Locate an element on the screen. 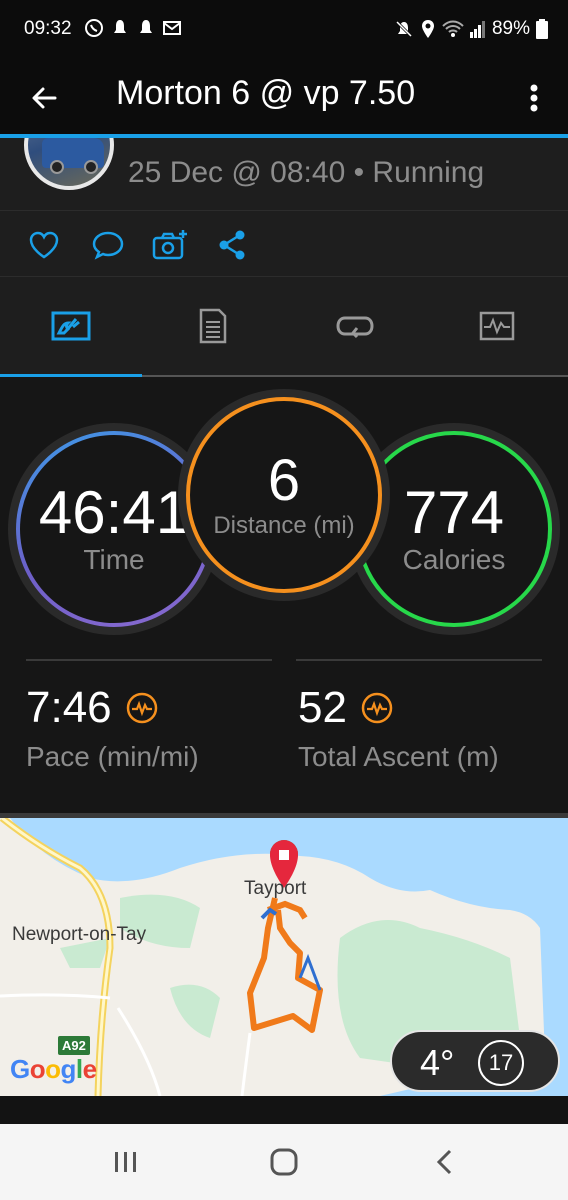  back-nav-button is located at coordinates (444, 1162).